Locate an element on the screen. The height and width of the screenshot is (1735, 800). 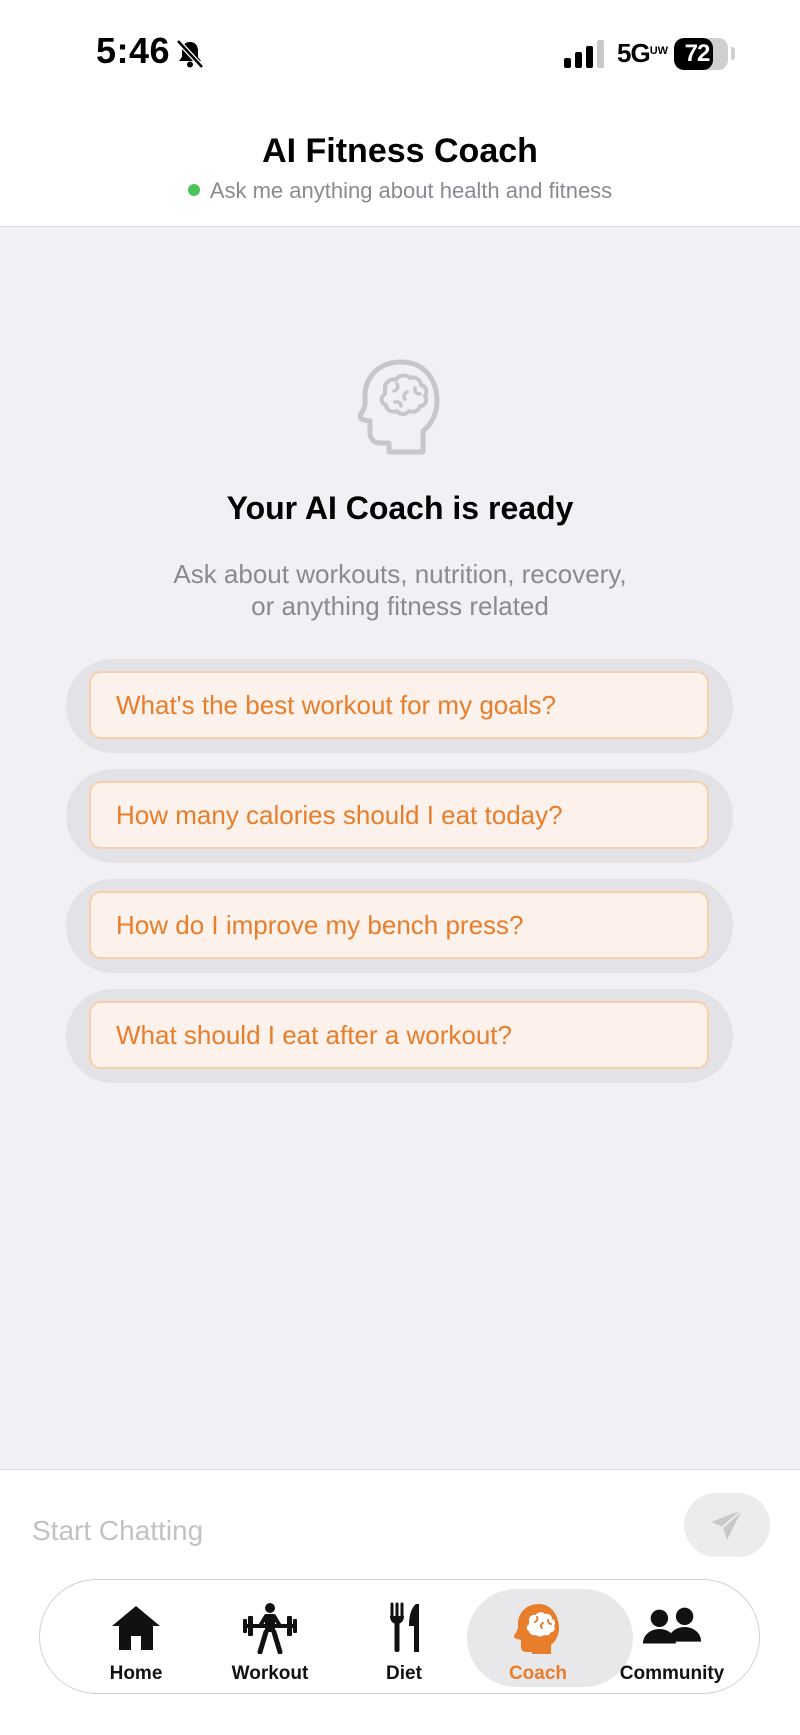
paper-plane-icon is located at coordinates (727, 1524).